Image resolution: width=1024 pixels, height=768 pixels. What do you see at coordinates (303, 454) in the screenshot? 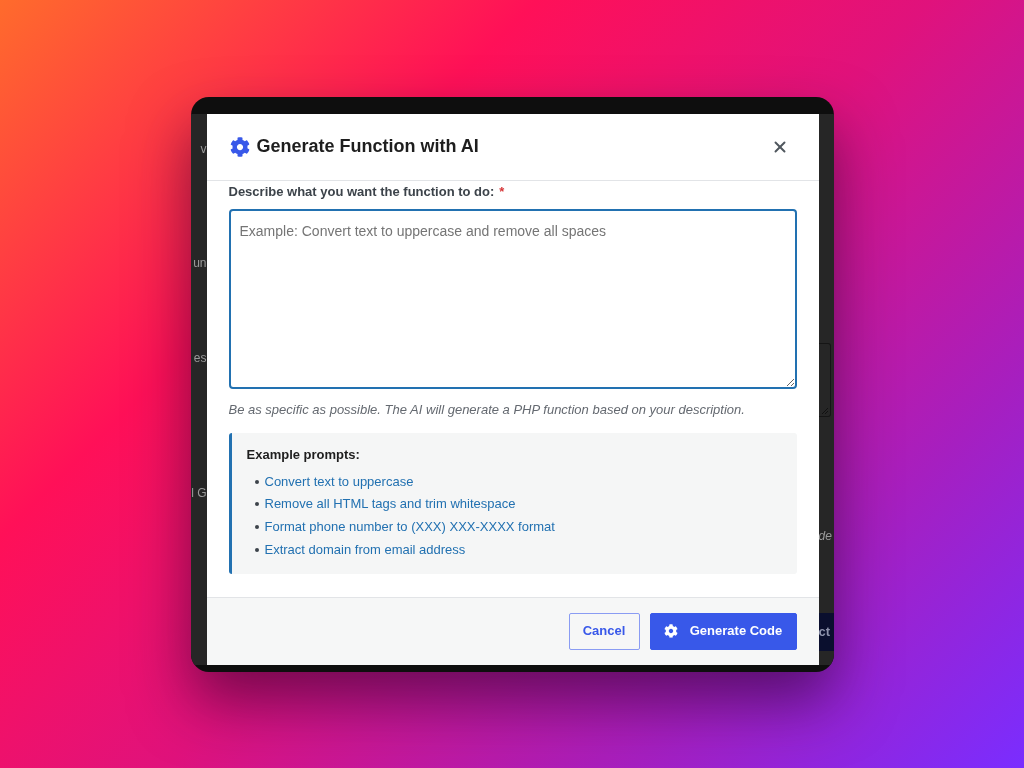
I see `examples-heading: Example prompts:` at bounding box center [303, 454].